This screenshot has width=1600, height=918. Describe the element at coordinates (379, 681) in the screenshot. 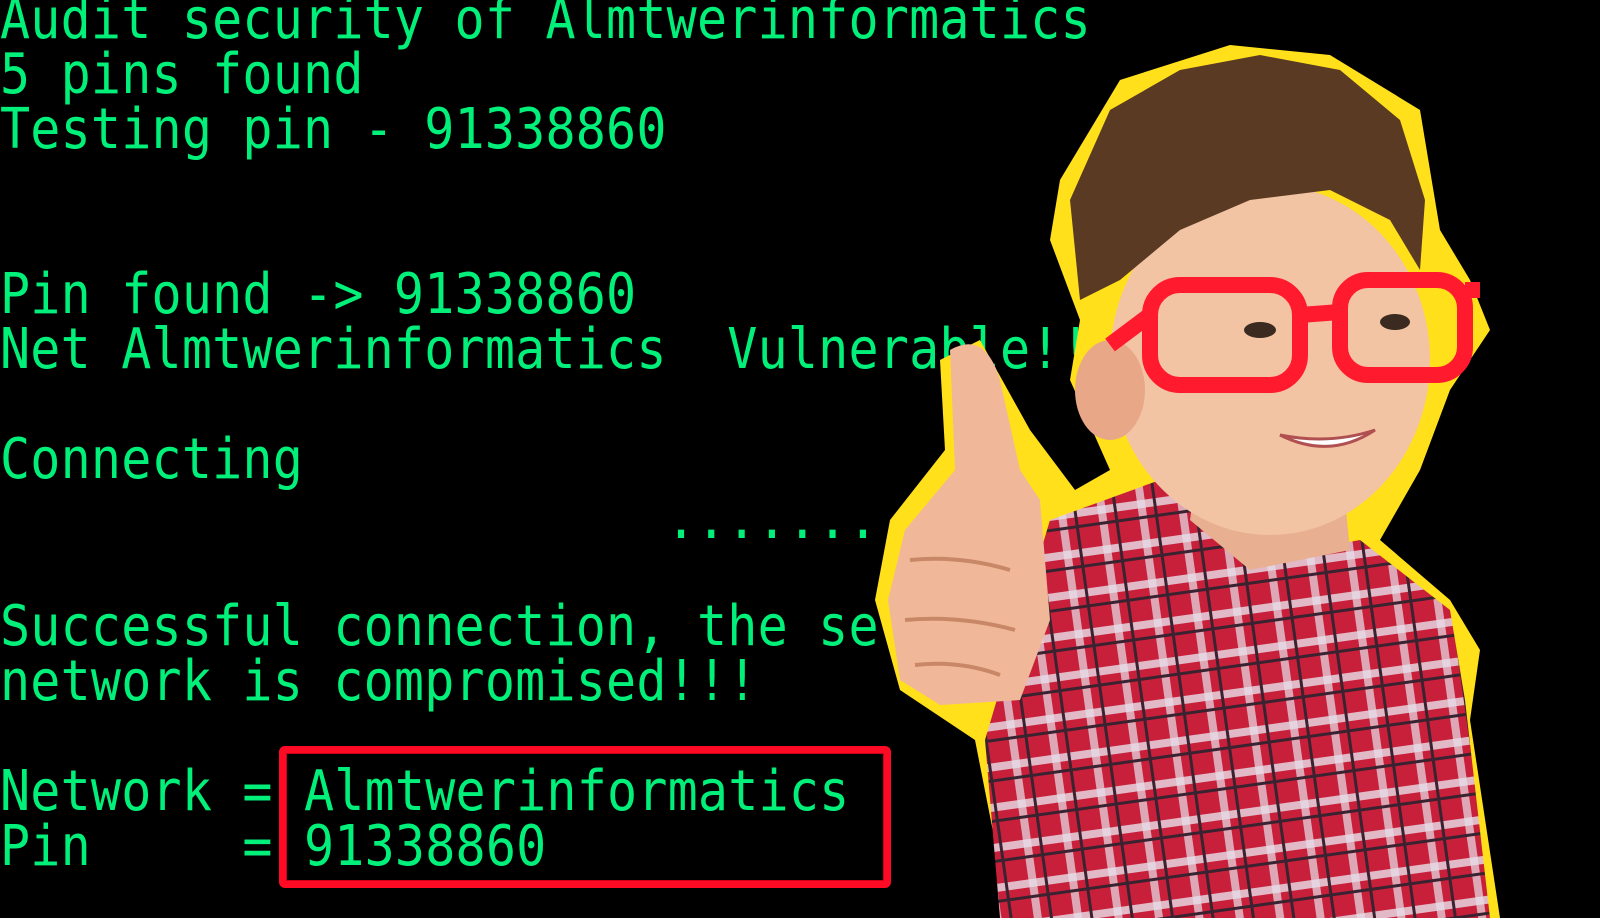

I see `success-line-2: network is compromised!!!` at that location.